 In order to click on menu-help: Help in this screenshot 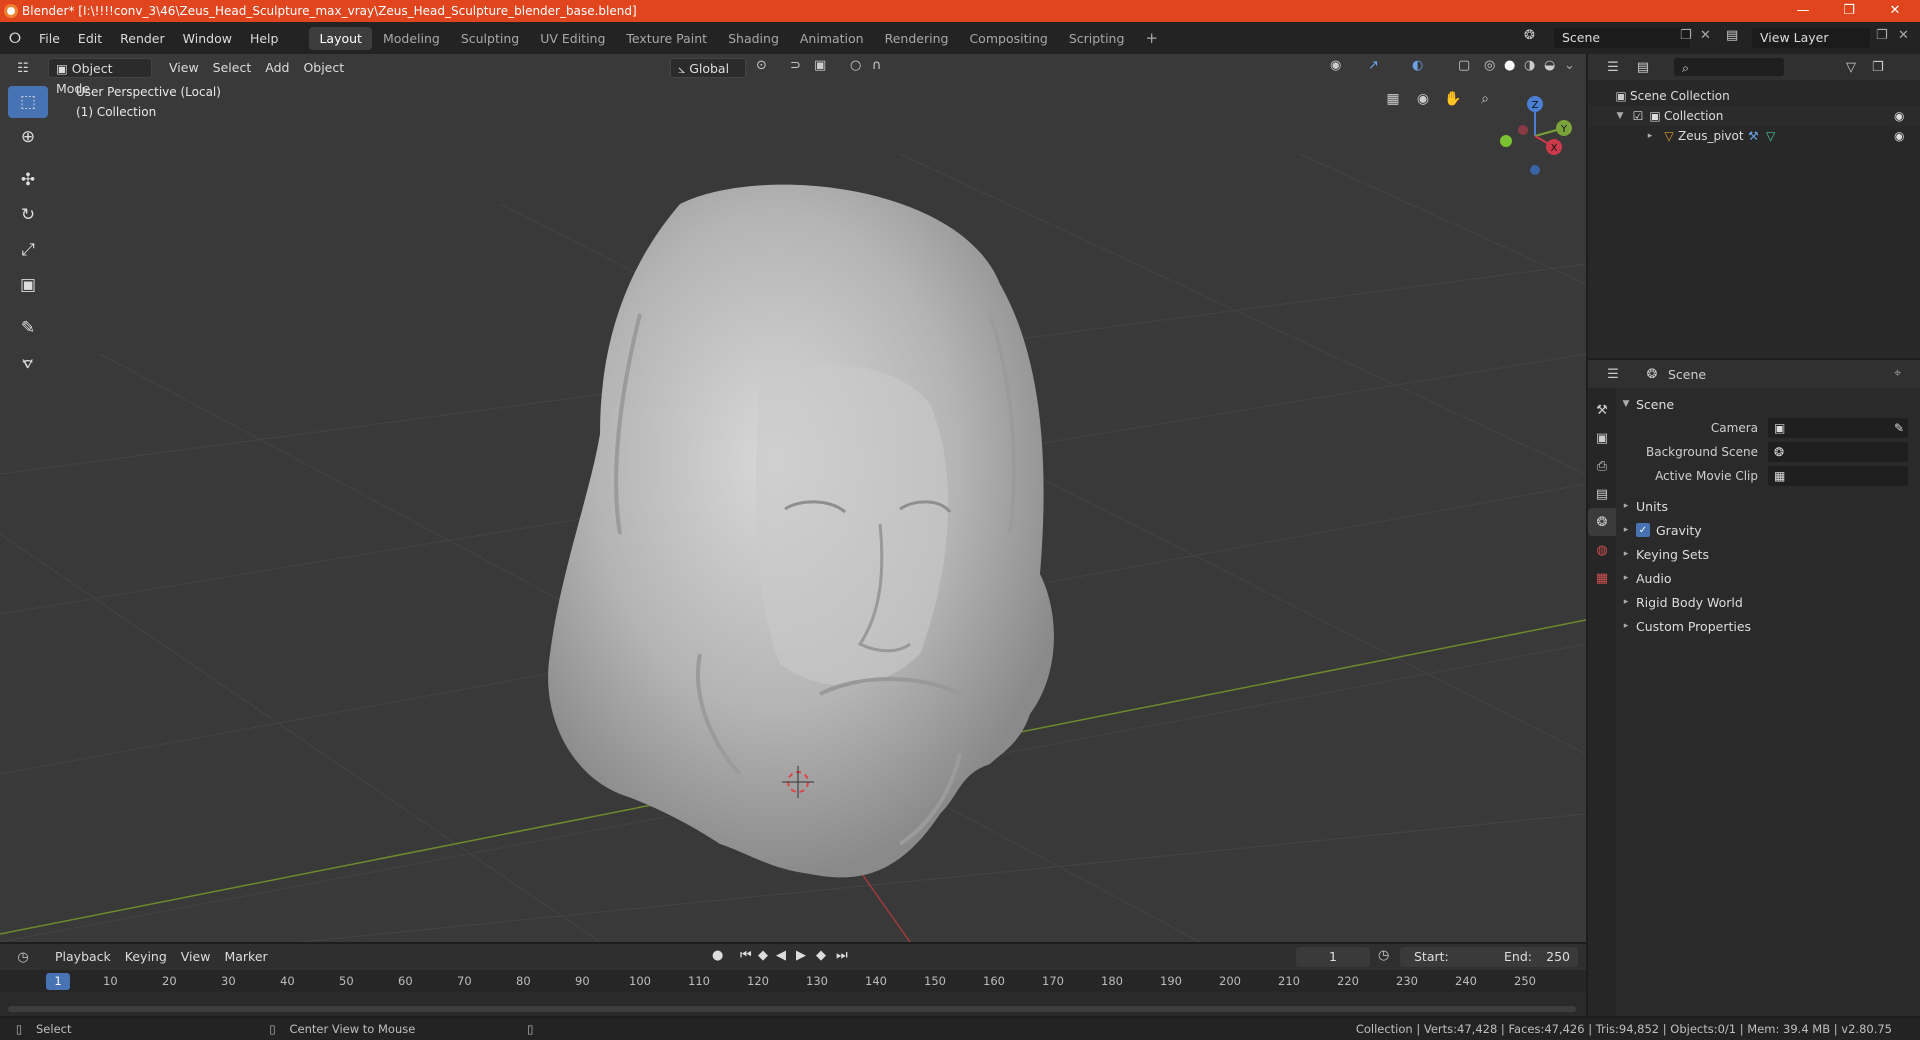, I will do `click(264, 38)`.